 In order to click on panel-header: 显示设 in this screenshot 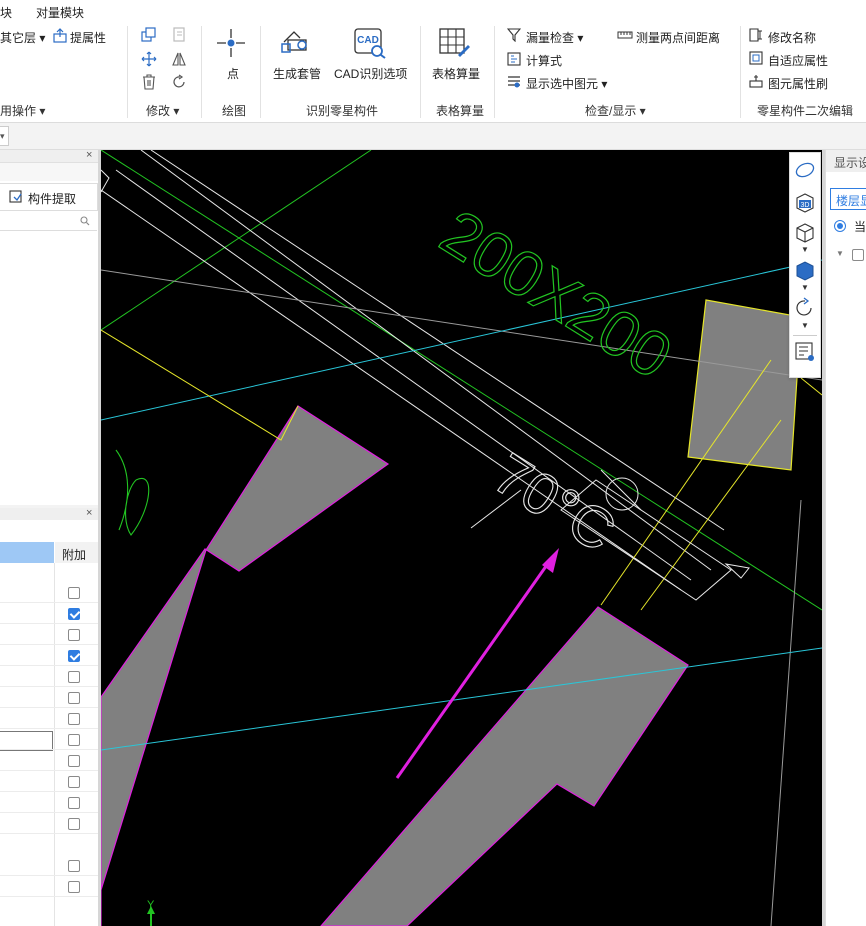, I will do `click(846, 161)`.